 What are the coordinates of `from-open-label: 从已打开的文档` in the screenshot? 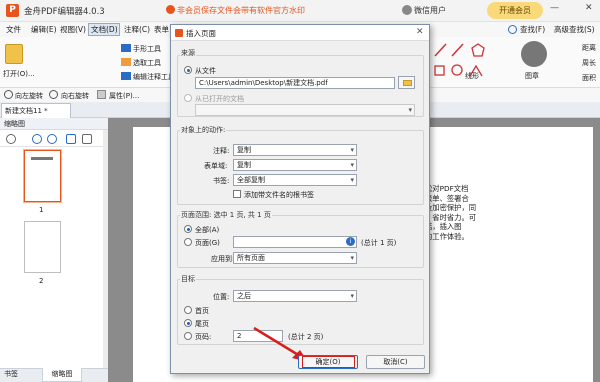 It's located at (219, 99).